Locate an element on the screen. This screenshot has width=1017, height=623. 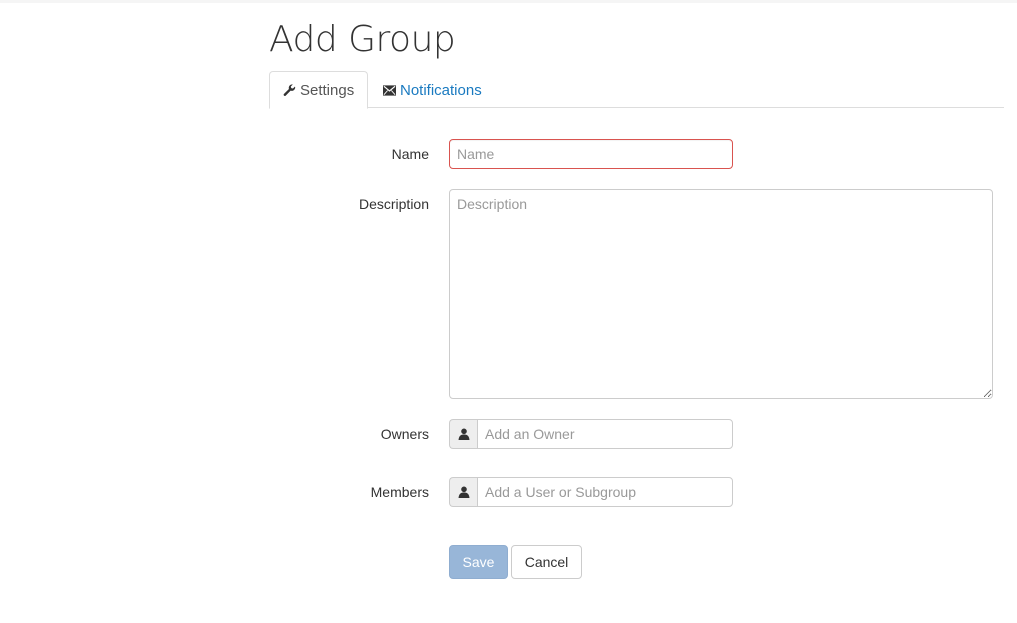
tab-settings: Settings is located at coordinates (318, 90).